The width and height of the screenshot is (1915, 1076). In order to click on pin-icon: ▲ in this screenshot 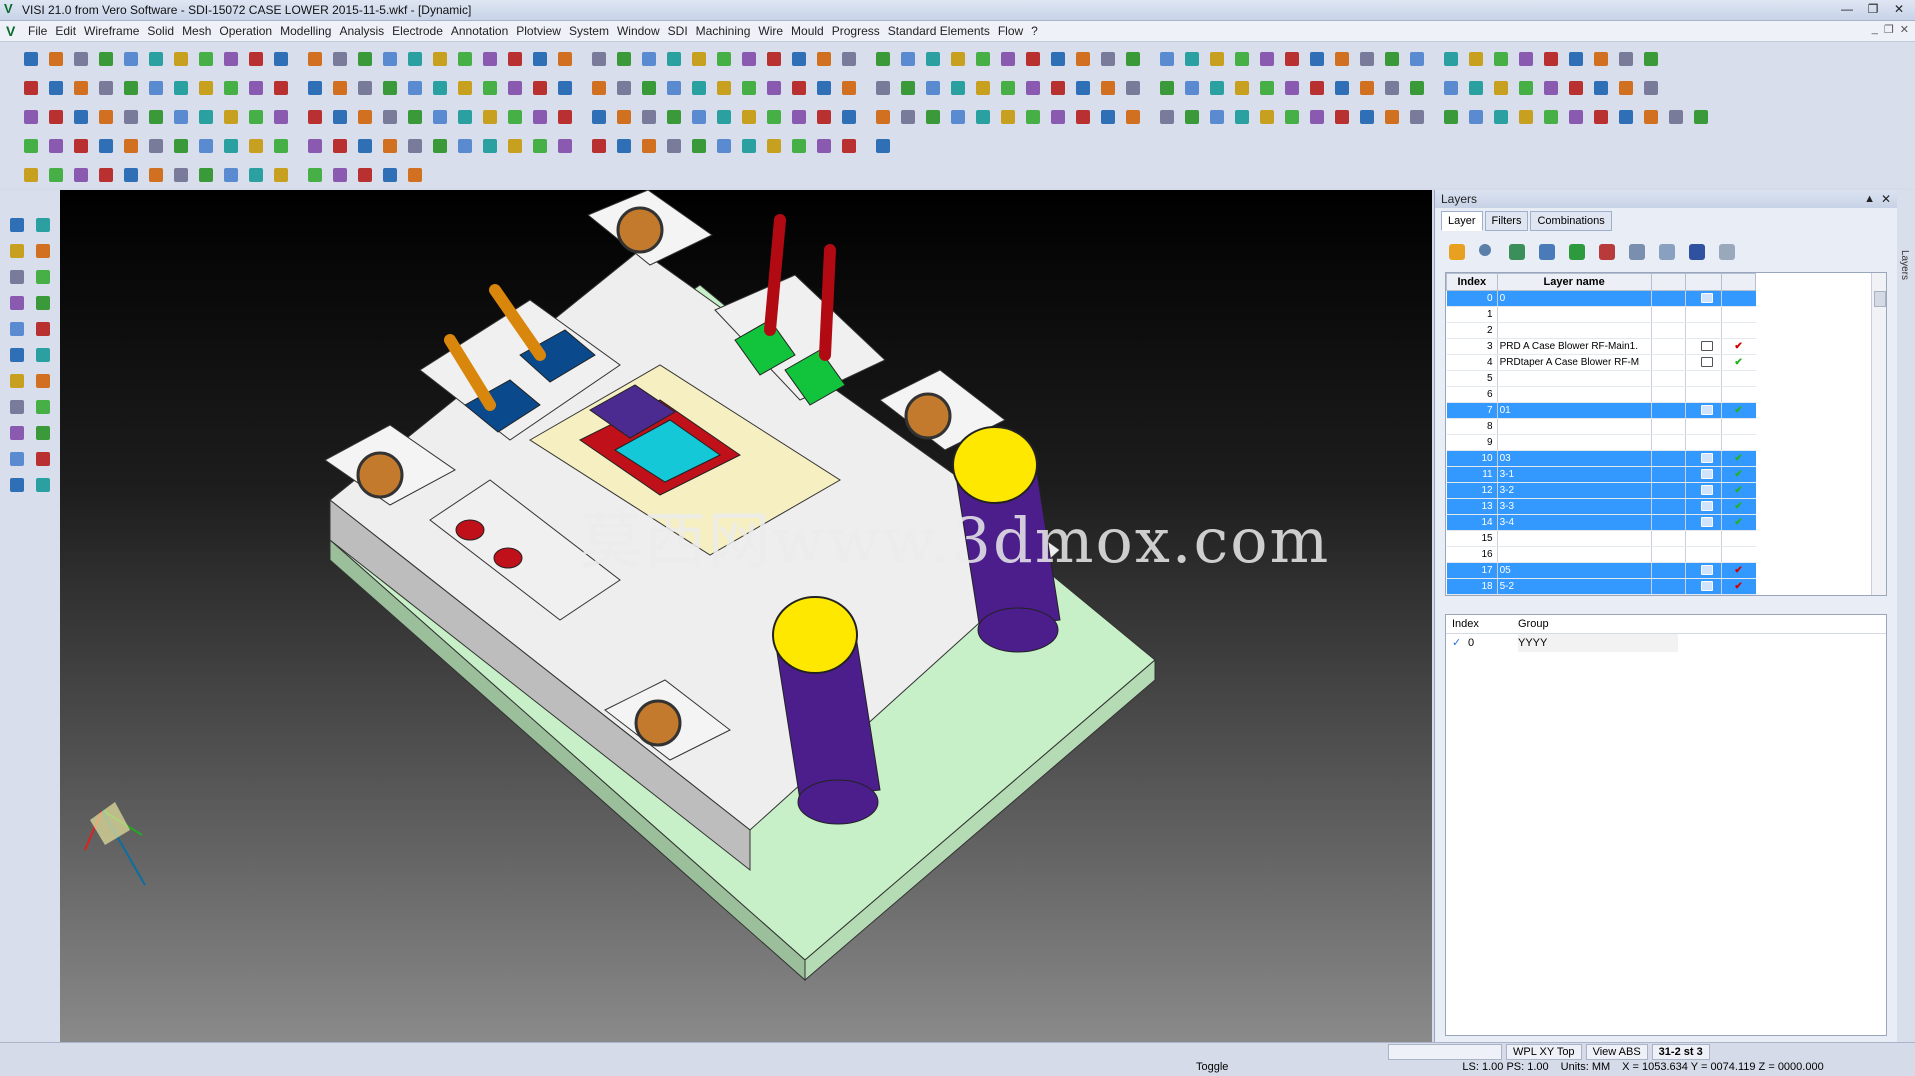, I will do `click(1869, 199)`.